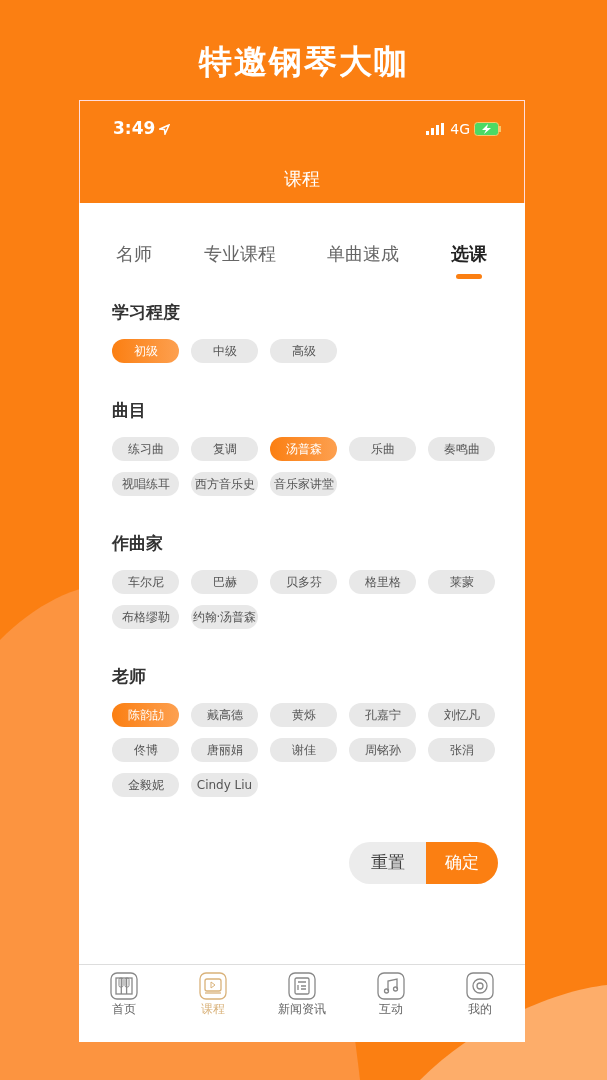 This screenshot has height=1080, width=607. Describe the element at coordinates (387, 863) in the screenshot. I see `reset-button: 重置` at that location.